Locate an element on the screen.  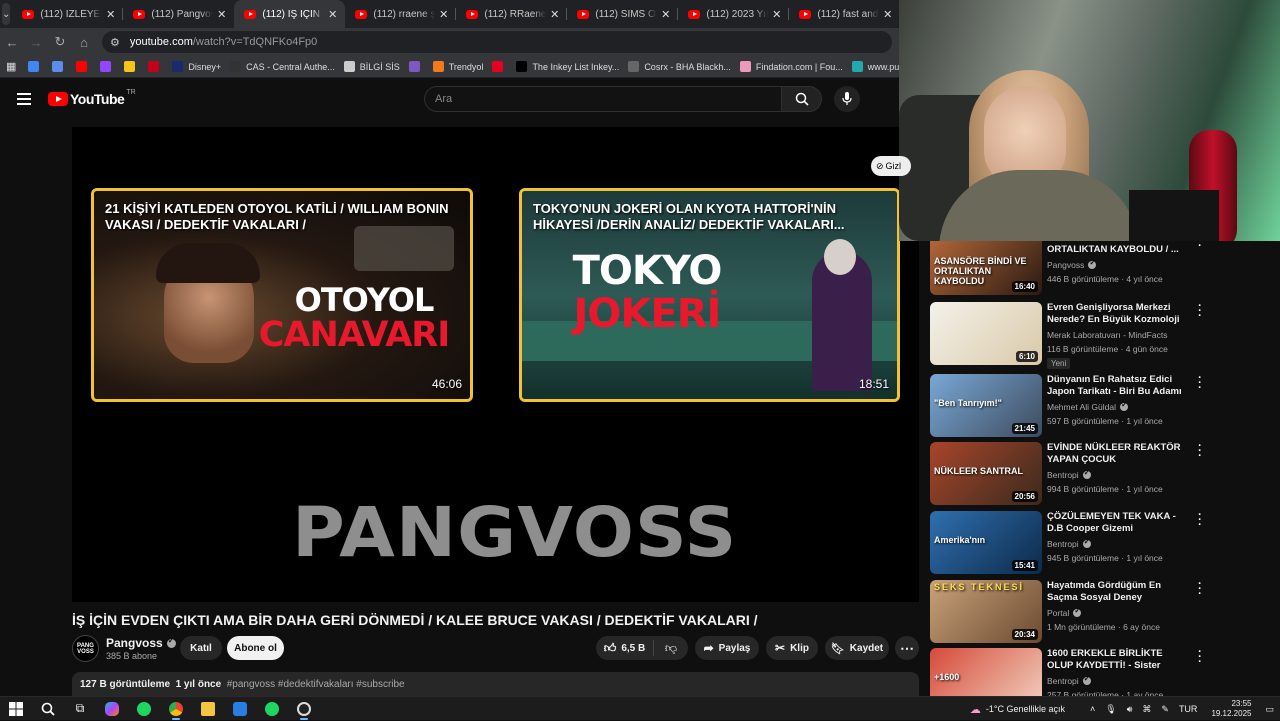
clock: 23:55 19.12.2025 is located at coordinates (1231, 709).